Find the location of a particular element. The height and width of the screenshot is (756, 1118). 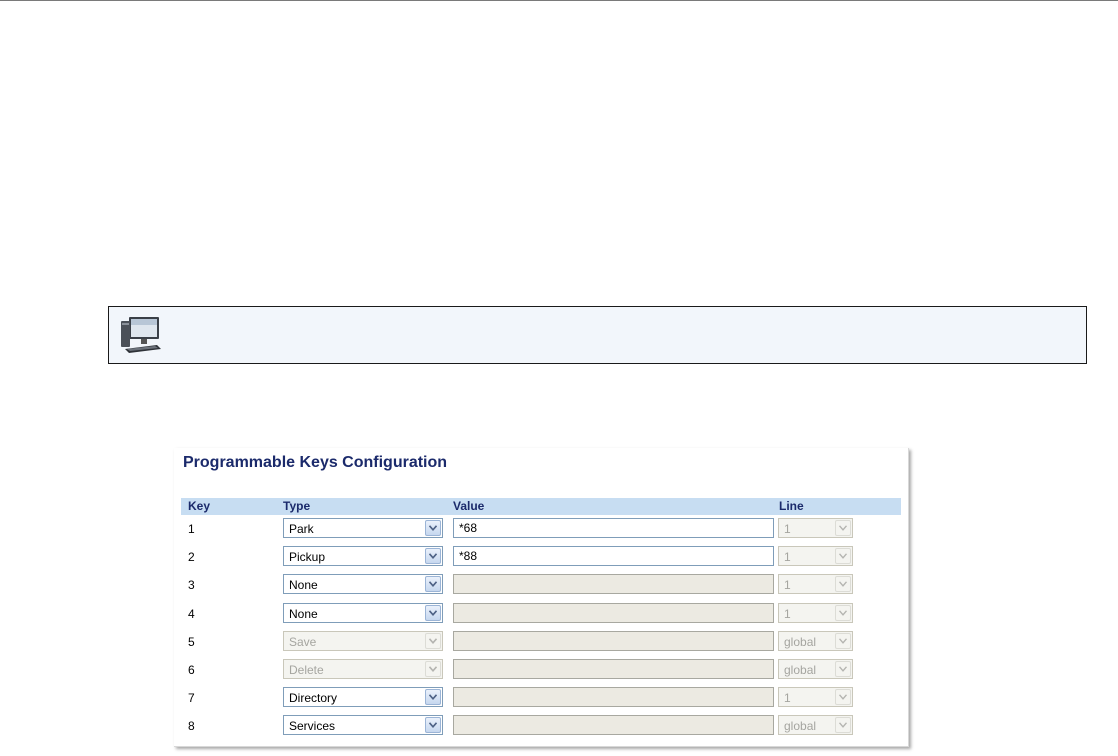

column-header-value: Value is located at coordinates (469, 506).